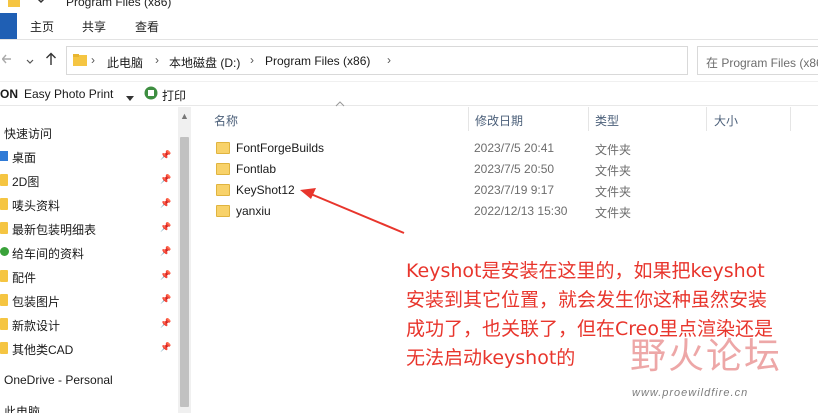 The image size is (818, 413). What do you see at coordinates (762, 63) in the screenshot?
I see `search-placeholder: 在 Program Files (x86) 中搜索` at bounding box center [762, 63].